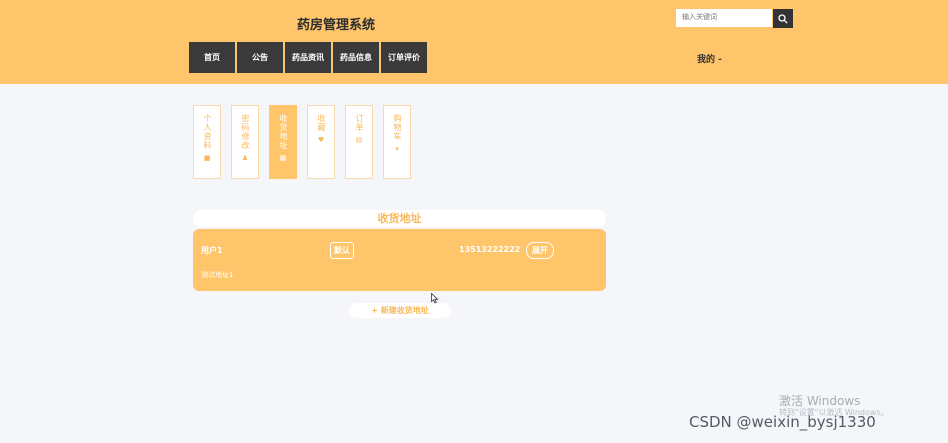 The image size is (948, 443). Describe the element at coordinates (397, 127) in the screenshot. I see `tab-label: 购物车` at that location.